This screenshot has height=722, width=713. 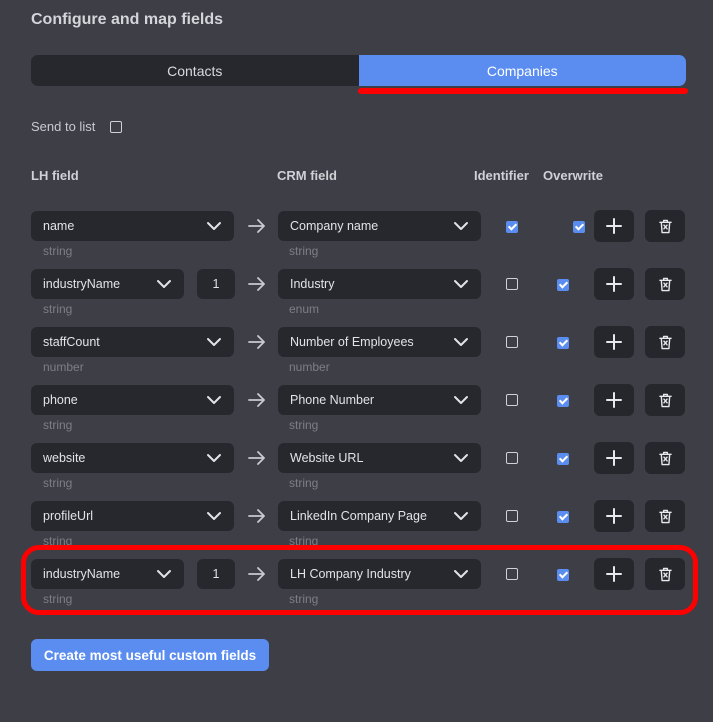 I want to click on lh-field-value: name, so click(x=59, y=226).